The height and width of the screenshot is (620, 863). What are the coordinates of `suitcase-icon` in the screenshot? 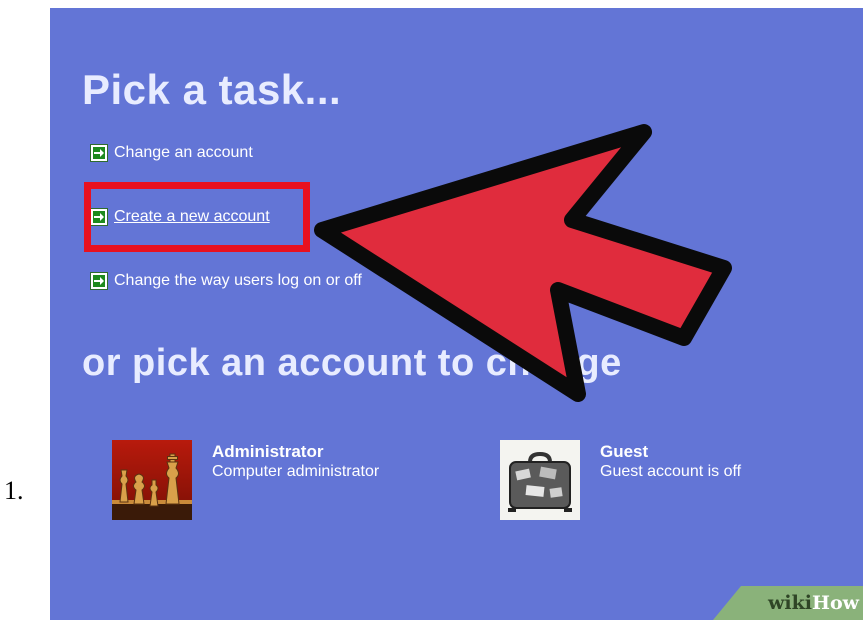 It's located at (540, 480).